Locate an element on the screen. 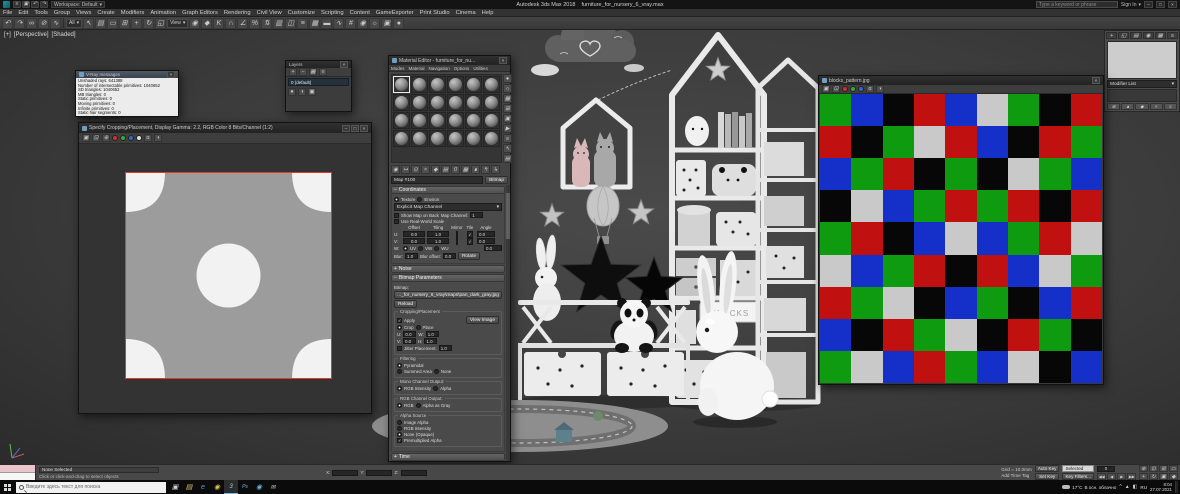  make-unique-icon: ◆ is located at coordinates (1142, 106).